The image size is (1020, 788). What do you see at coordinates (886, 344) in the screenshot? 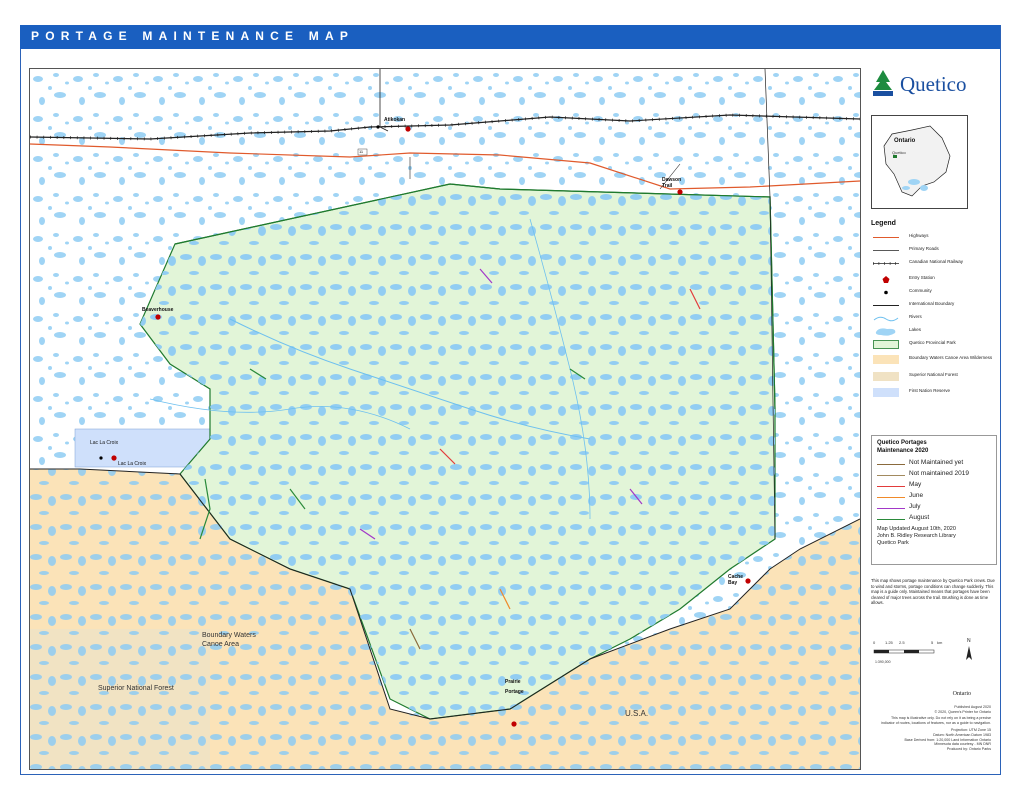
I see `park-swatch-icon` at bounding box center [886, 344].